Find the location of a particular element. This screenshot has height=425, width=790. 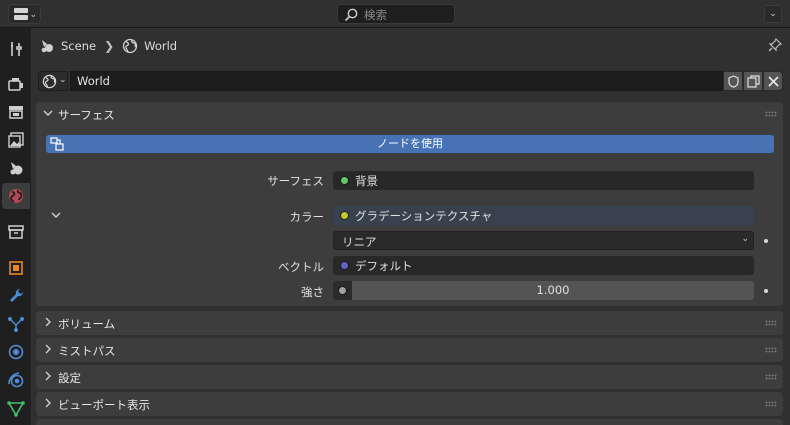

search-placeholder: 検索 is located at coordinates (375, 15).